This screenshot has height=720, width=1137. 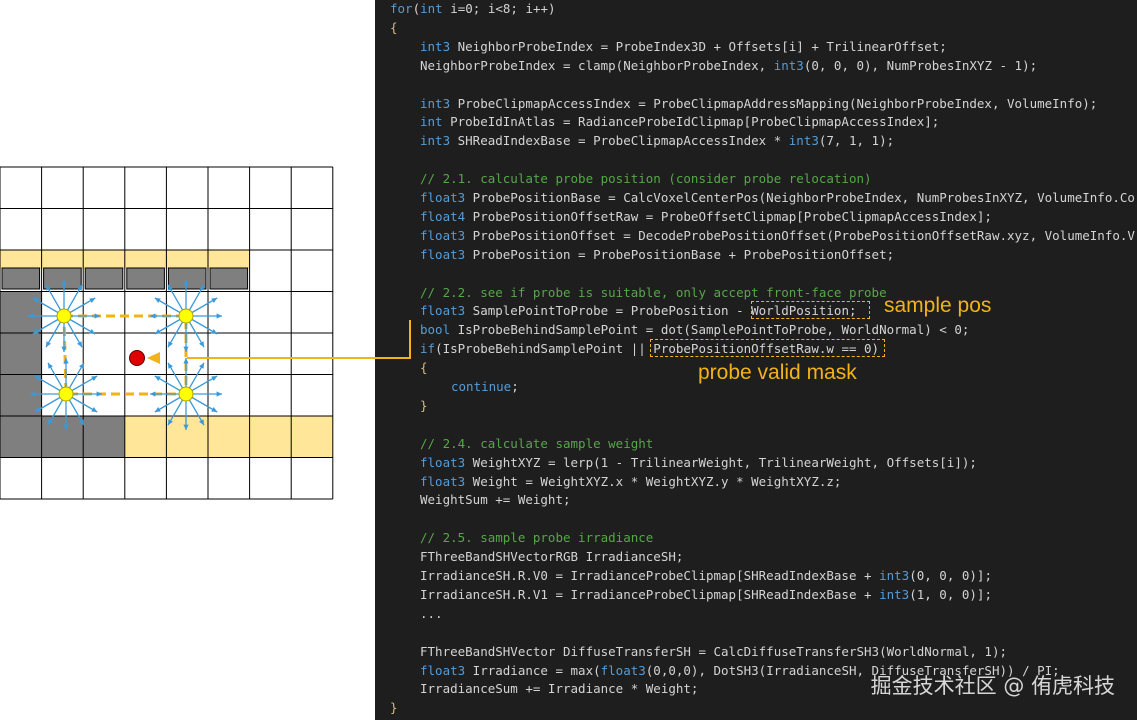 I want to click on code-keyword: if, so click(x=428, y=349).